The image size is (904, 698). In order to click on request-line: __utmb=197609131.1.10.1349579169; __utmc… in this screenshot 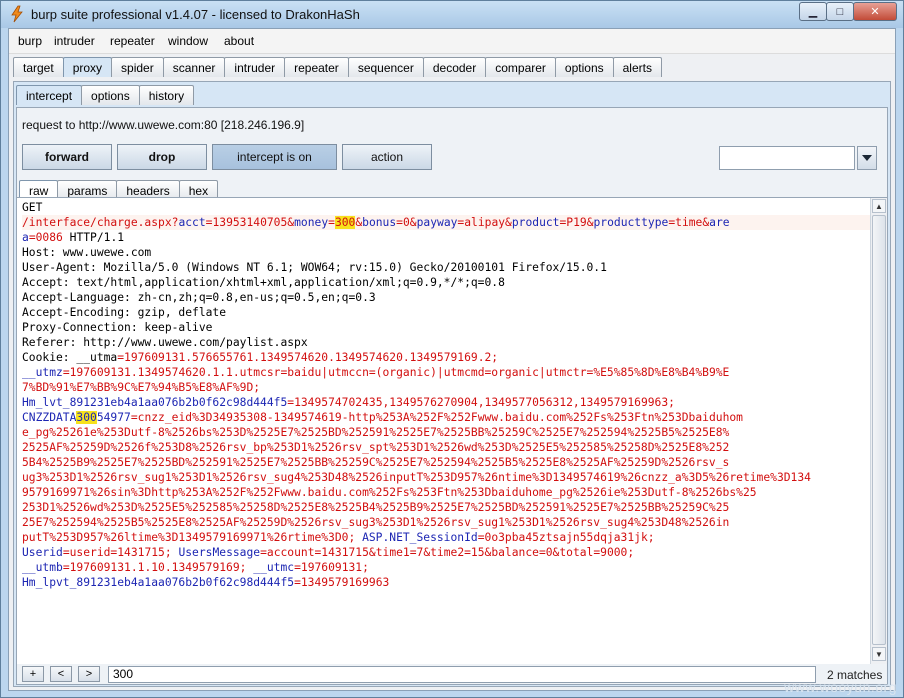, I will do `click(195, 567)`.